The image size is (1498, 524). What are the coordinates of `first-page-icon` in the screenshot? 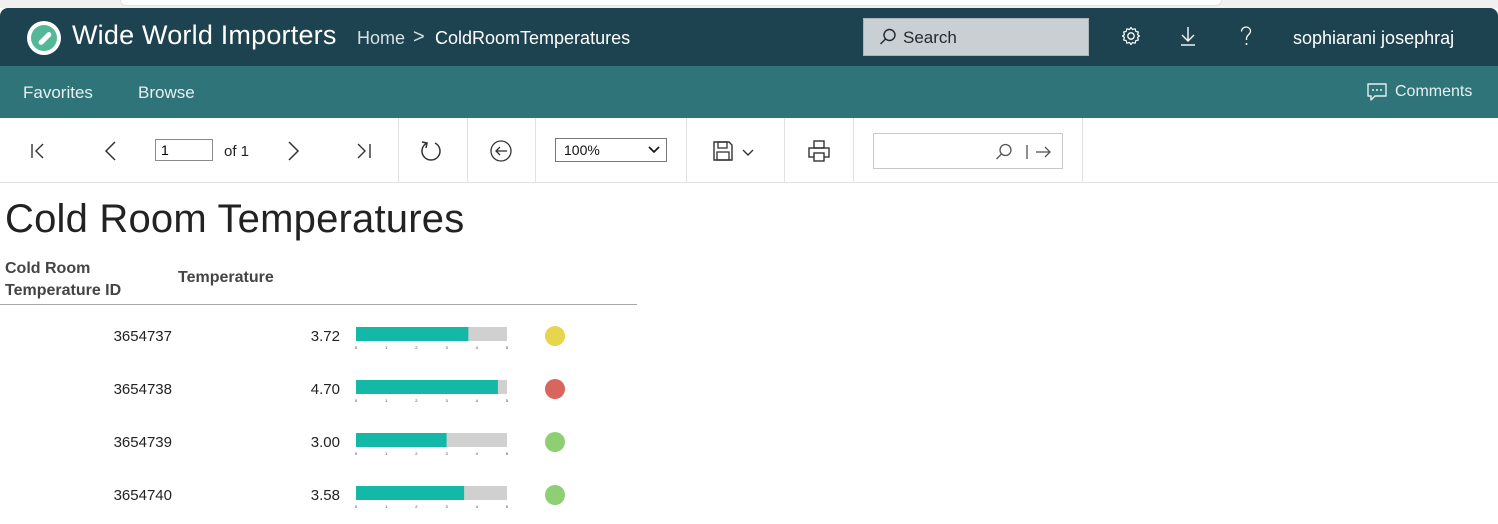 It's located at (39, 151).